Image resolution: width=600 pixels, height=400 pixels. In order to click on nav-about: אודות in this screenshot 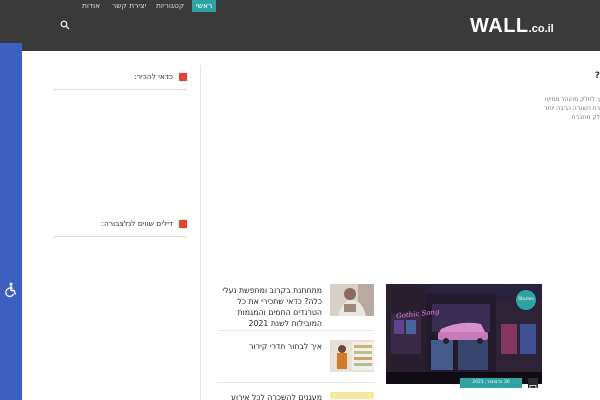, I will do `click(91, 6)`.